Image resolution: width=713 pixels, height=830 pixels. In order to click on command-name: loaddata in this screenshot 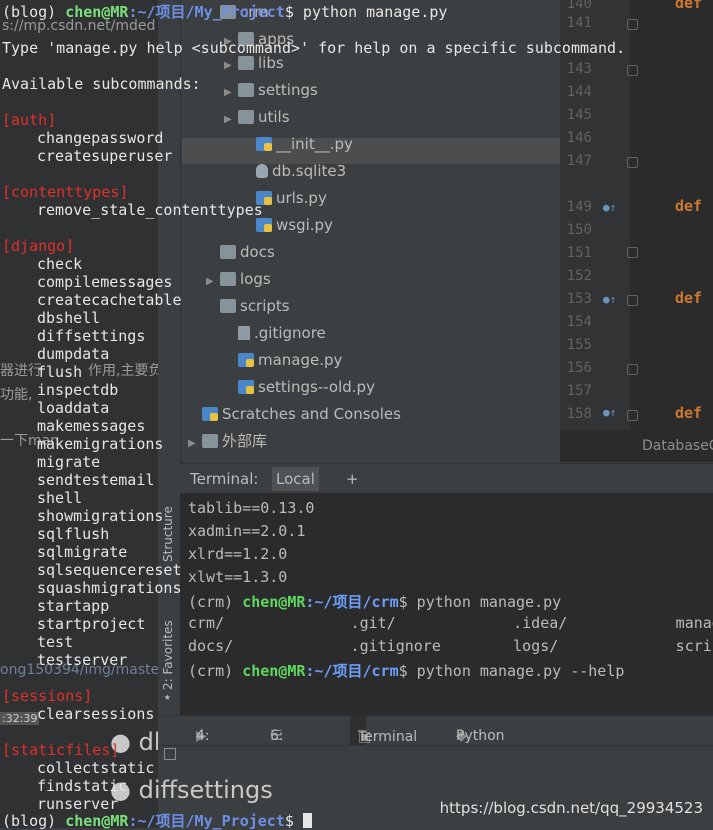, I will do `click(73, 408)`.